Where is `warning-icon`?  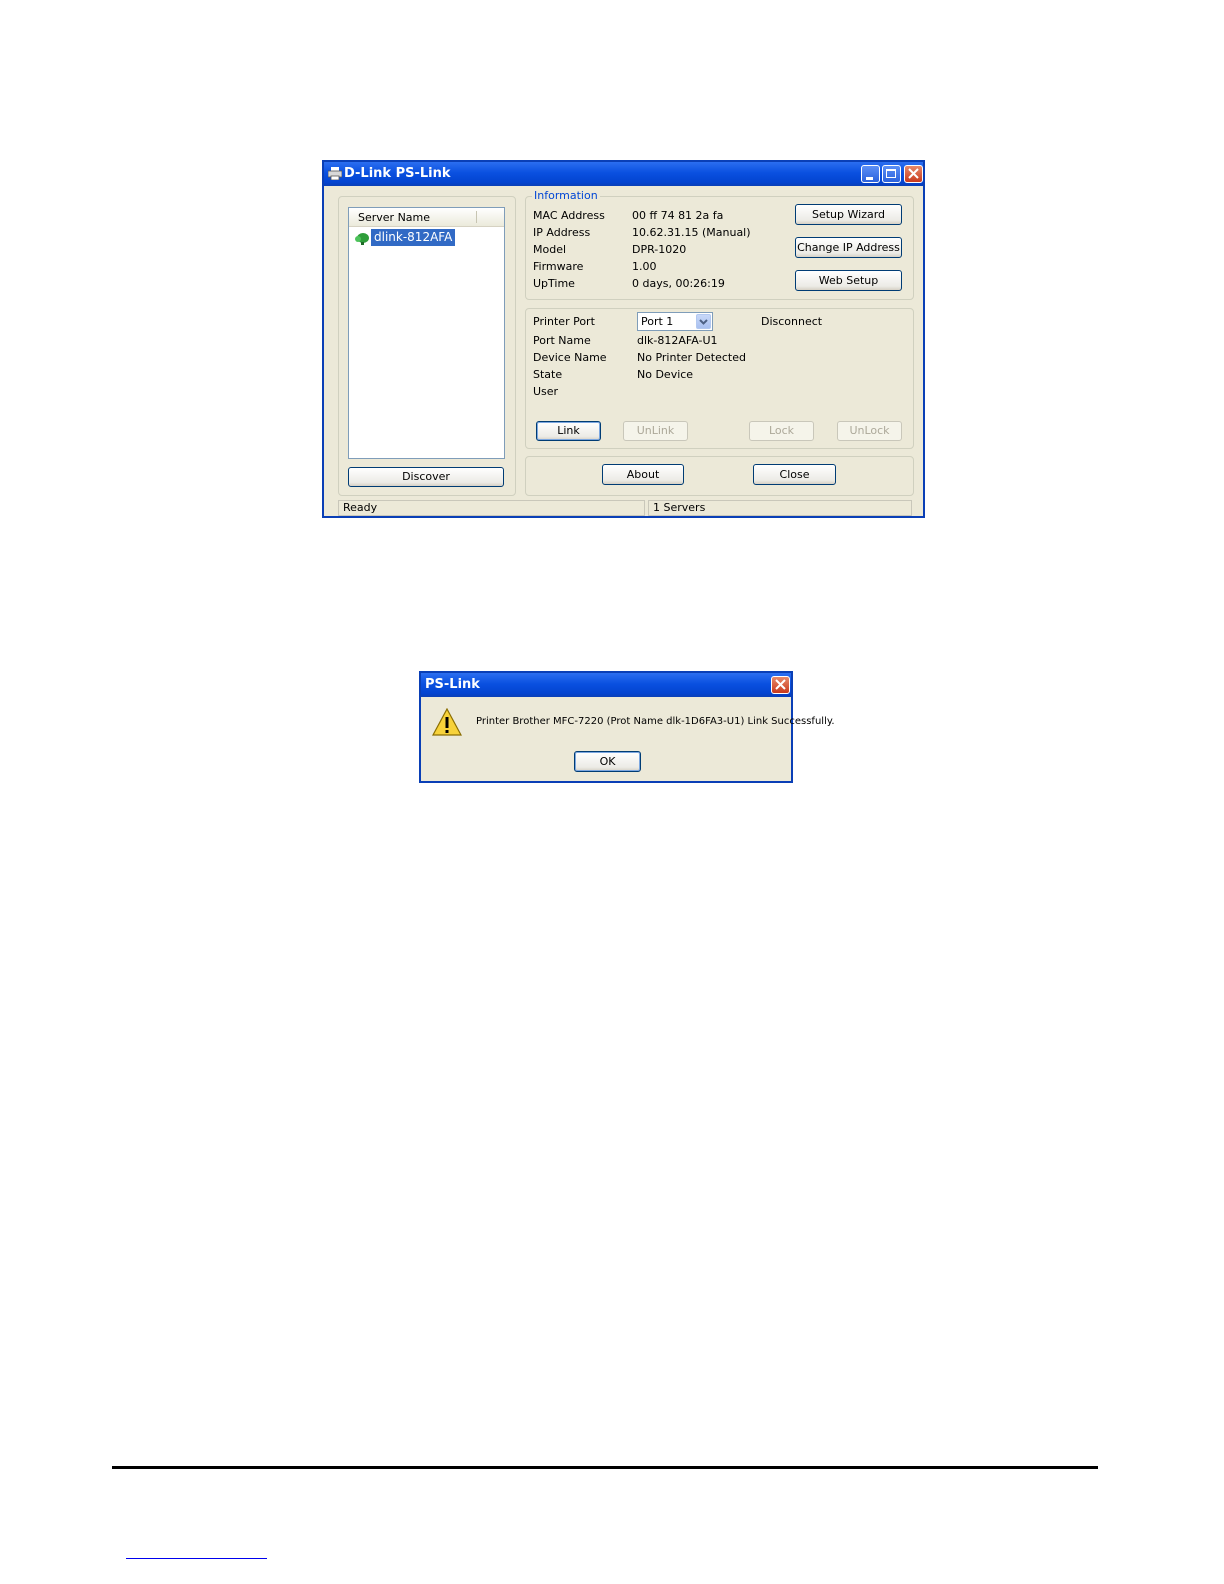
warning-icon is located at coordinates (447, 722).